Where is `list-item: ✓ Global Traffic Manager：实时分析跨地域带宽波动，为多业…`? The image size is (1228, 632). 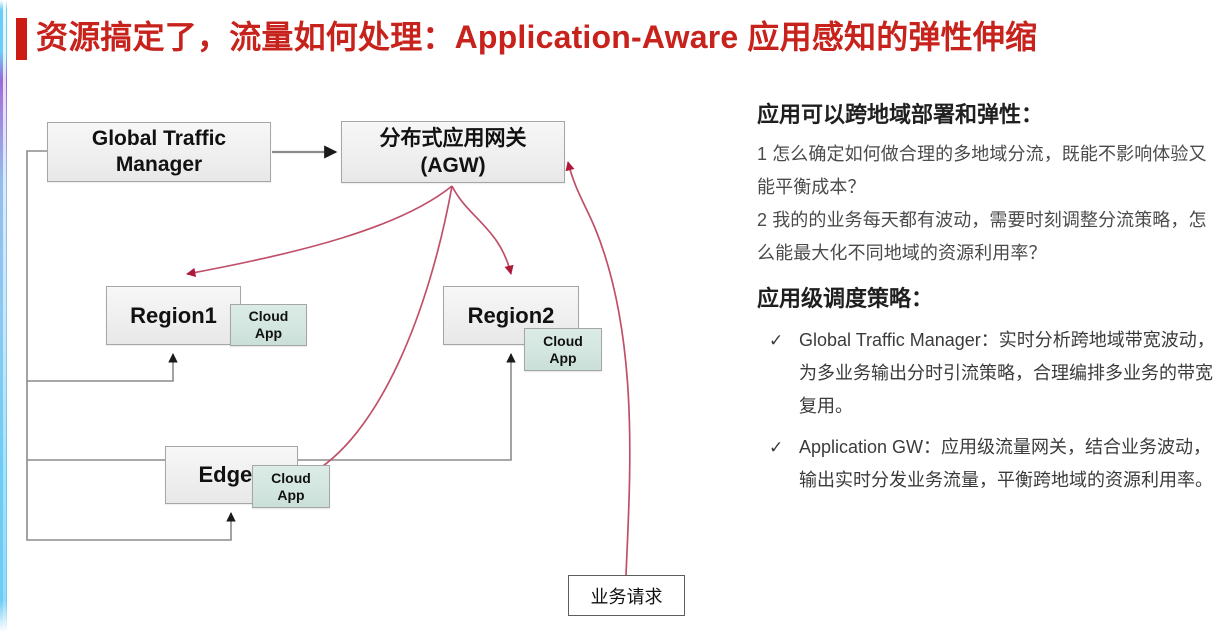 list-item: ✓ Global Traffic Manager：实时分析跨地域带宽波动，为多业… is located at coordinates (990, 373).